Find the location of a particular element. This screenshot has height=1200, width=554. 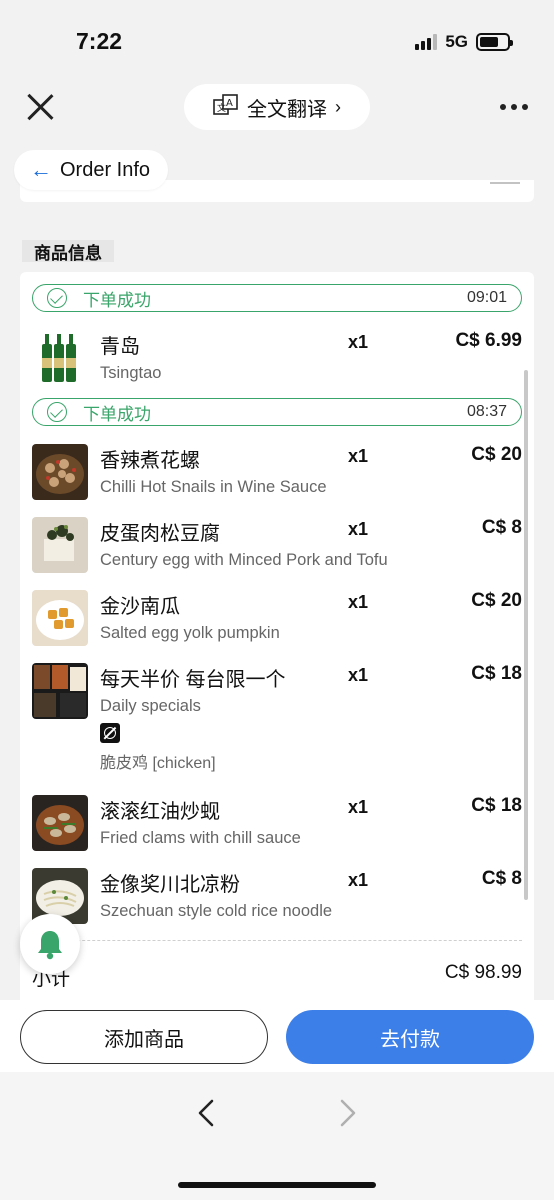

add-items-button: 添加商品 is located at coordinates (144, 1037).